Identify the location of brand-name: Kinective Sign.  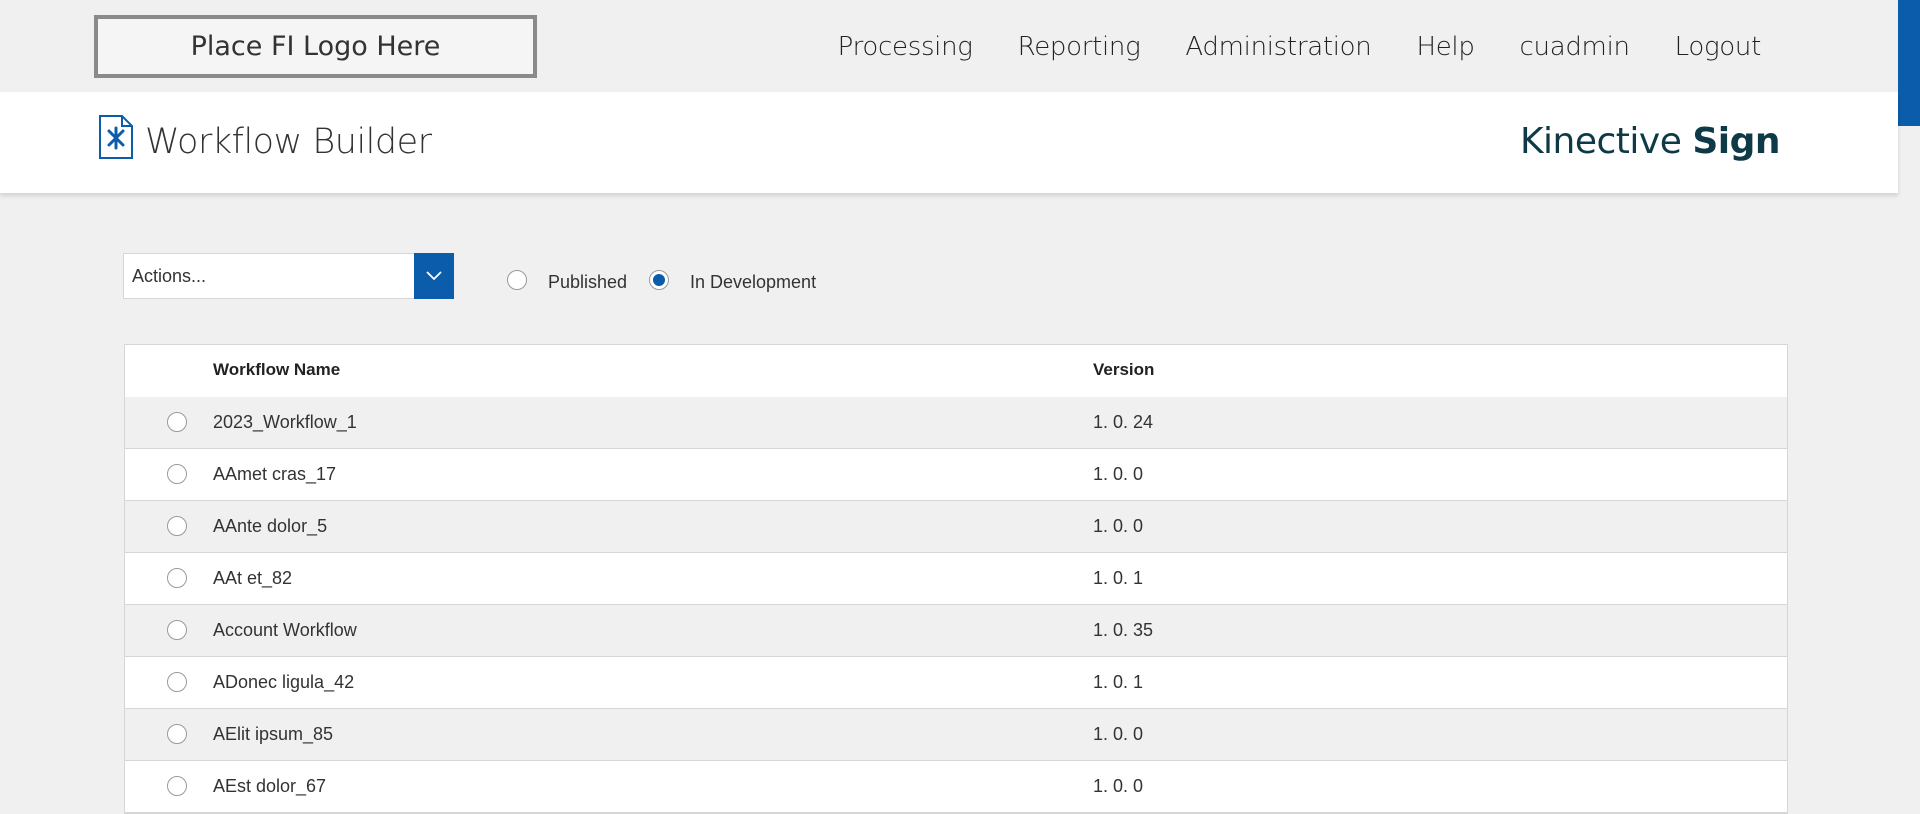
(1650, 141).